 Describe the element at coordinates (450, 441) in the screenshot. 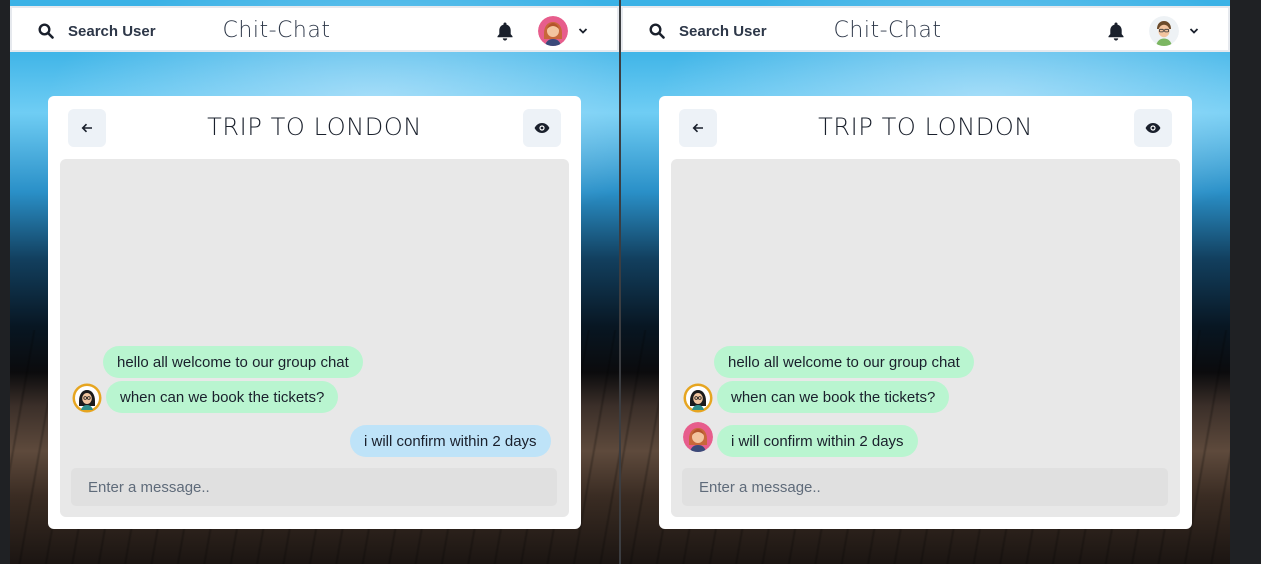

I see `own-message-bubble: i will confirm within 2 days` at that location.